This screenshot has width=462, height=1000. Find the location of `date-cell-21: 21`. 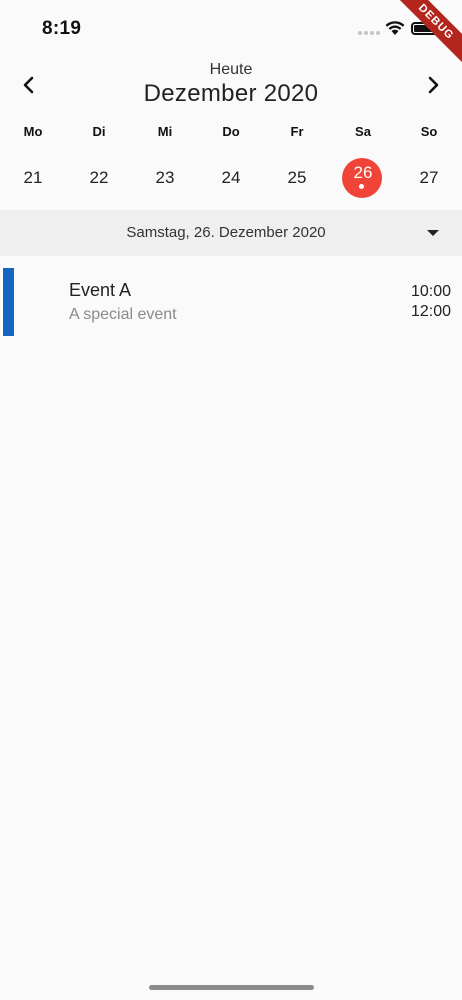

date-cell-21: 21 is located at coordinates (33, 178).